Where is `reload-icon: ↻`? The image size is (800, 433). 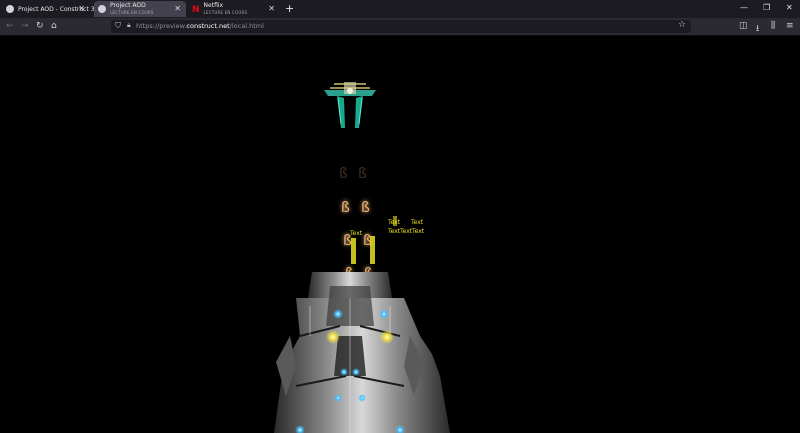
reload-icon: ↻ is located at coordinates (40, 26).